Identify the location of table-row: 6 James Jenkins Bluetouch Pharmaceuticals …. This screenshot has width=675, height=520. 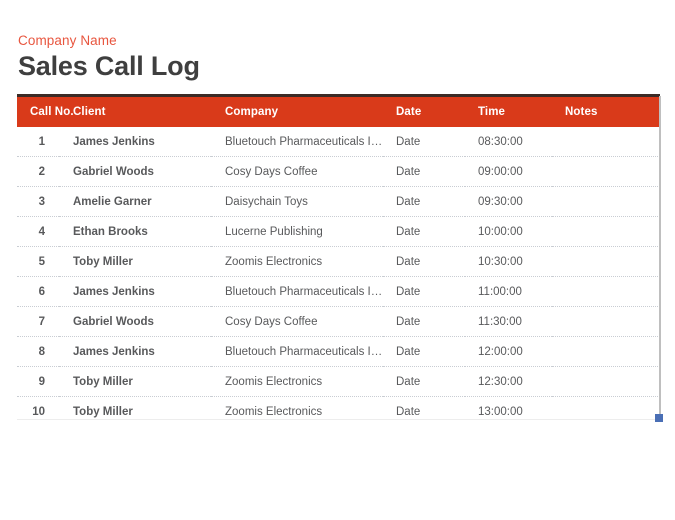
(338, 291).